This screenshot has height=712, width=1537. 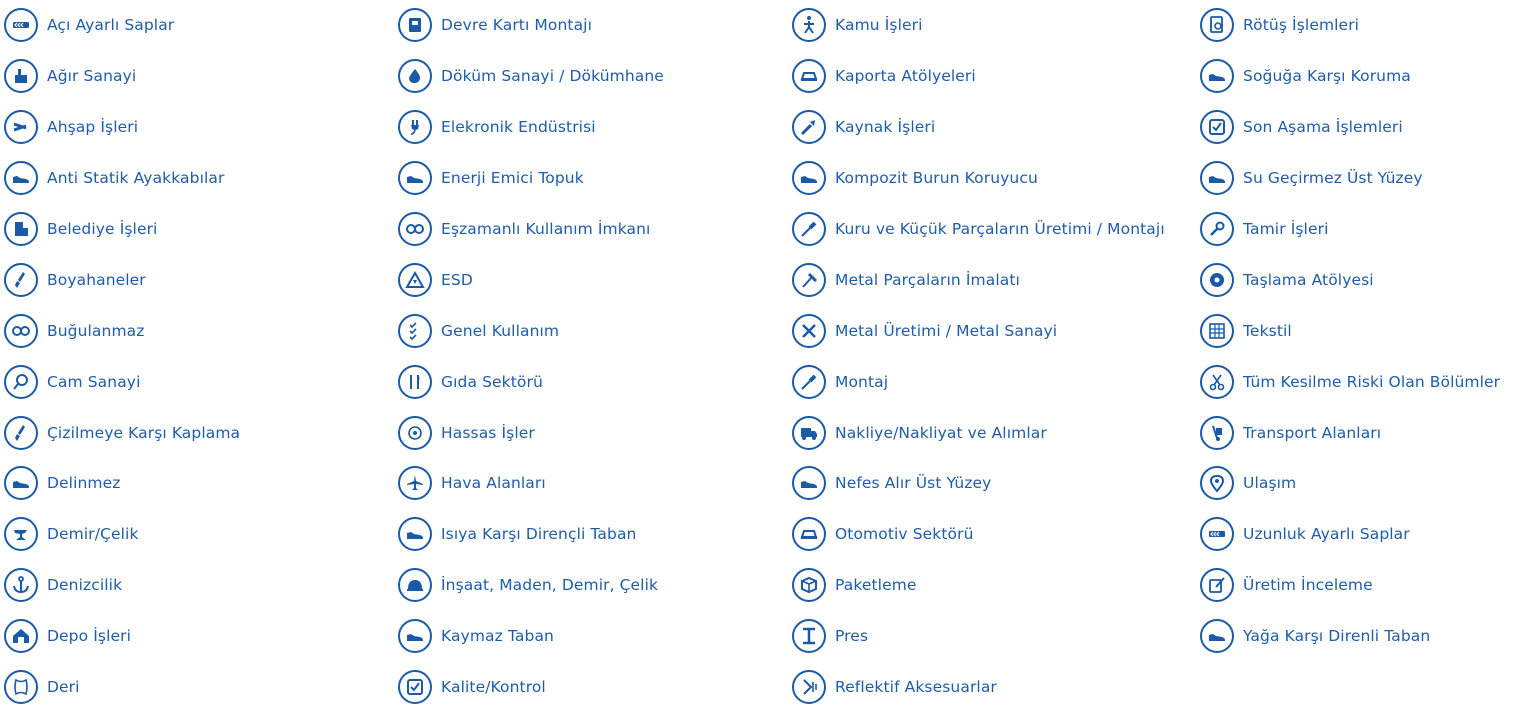 What do you see at coordinates (21, 636) in the screenshot?
I see `warehouse-icon` at bounding box center [21, 636].